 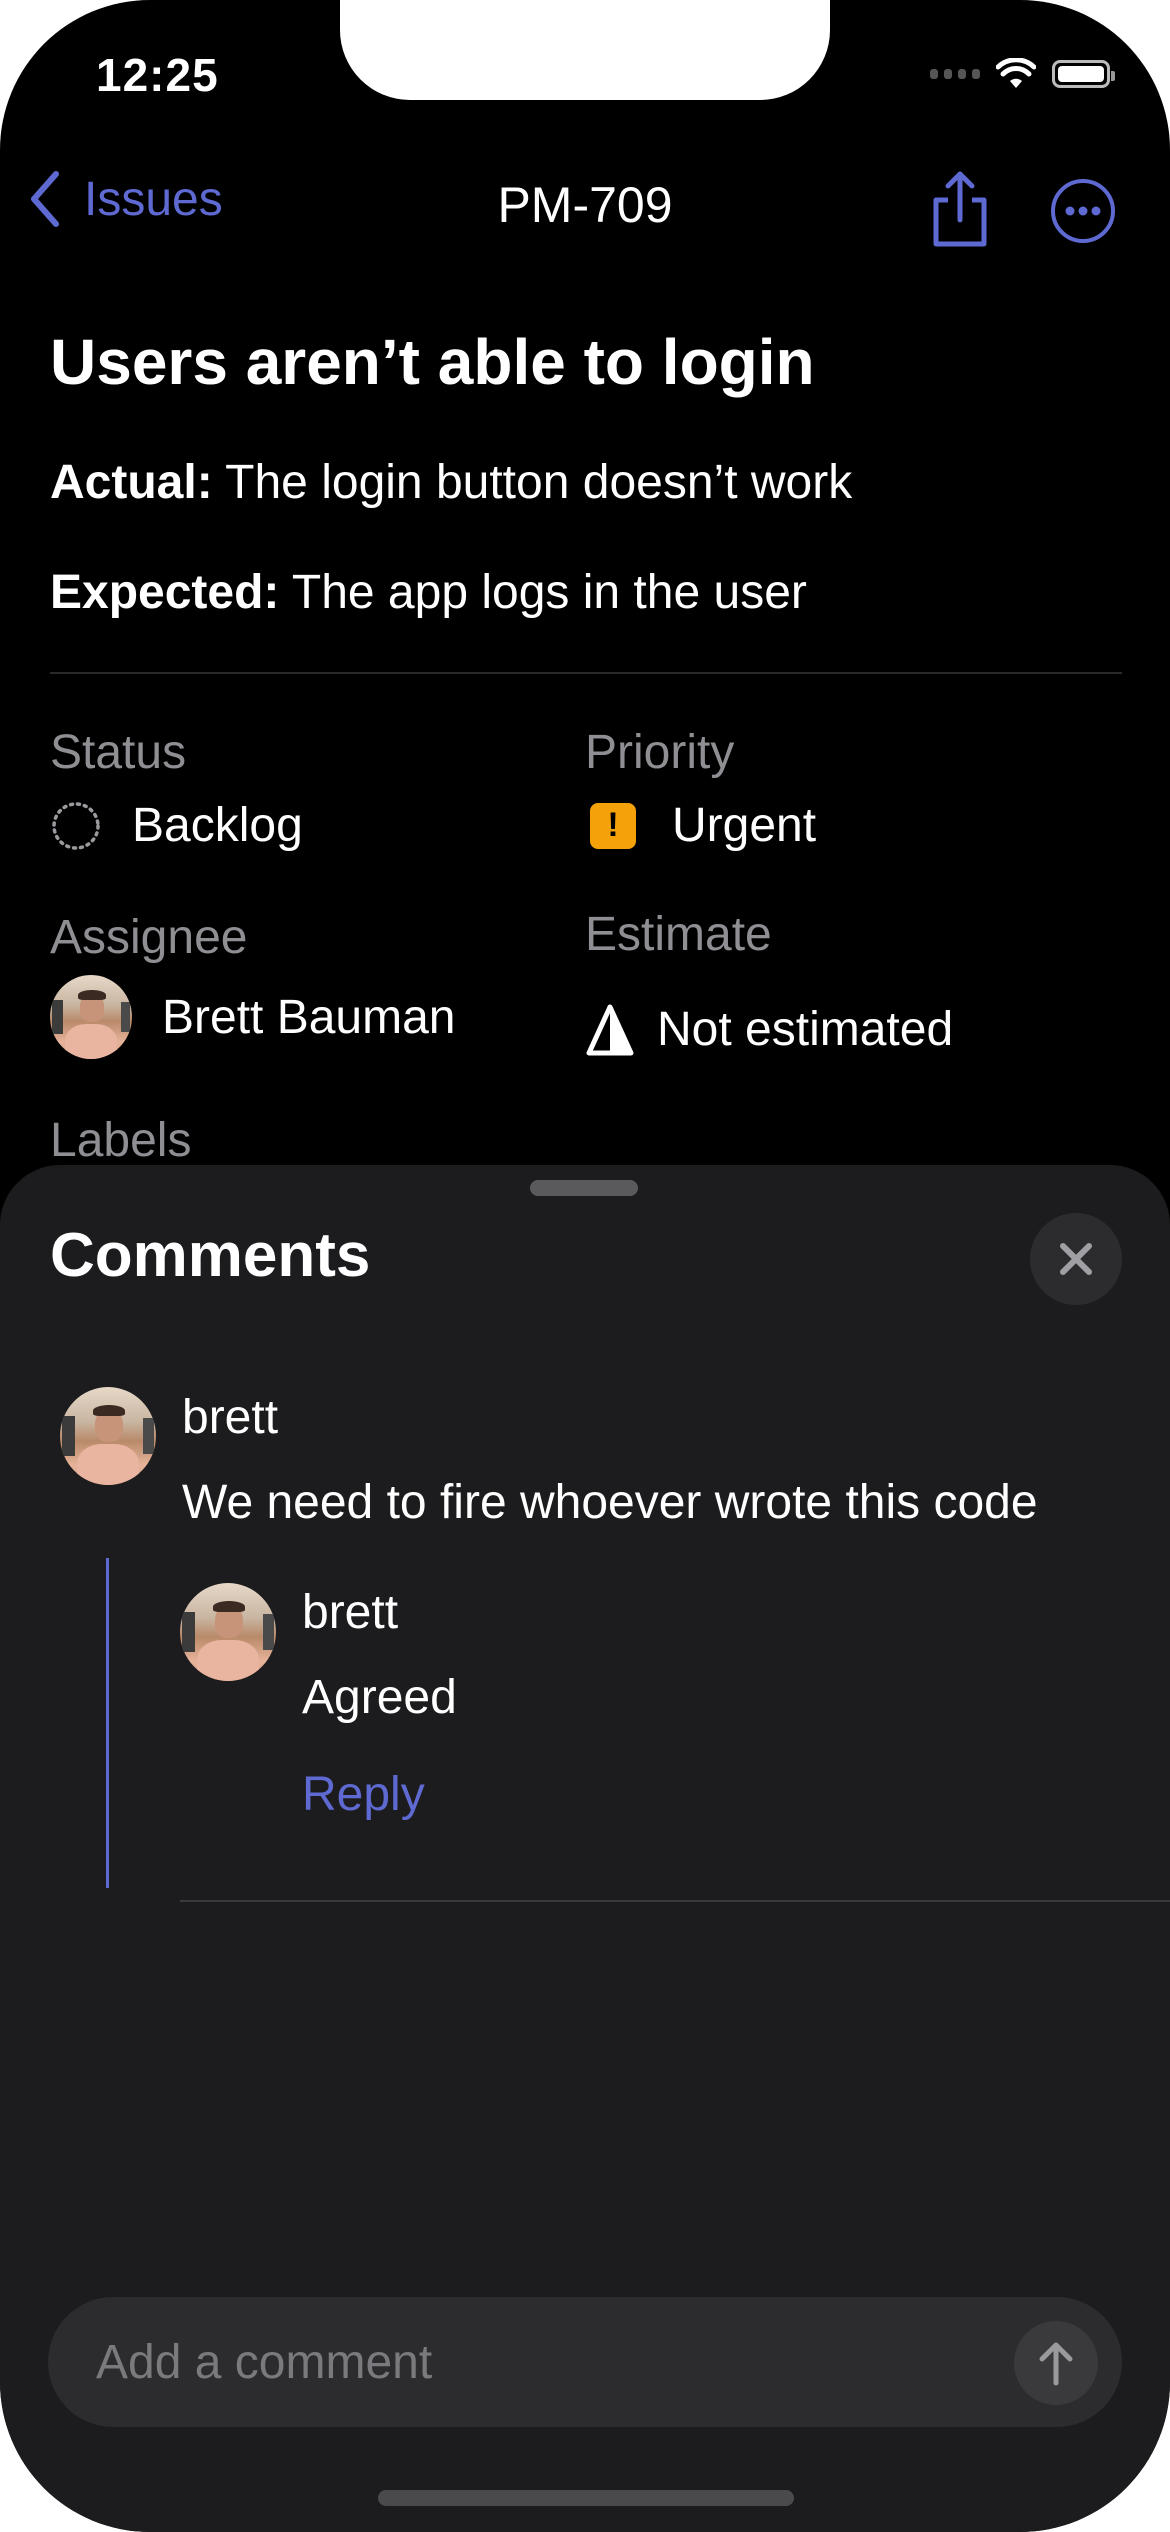 What do you see at coordinates (1083, 74) in the screenshot?
I see `battery-icon` at bounding box center [1083, 74].